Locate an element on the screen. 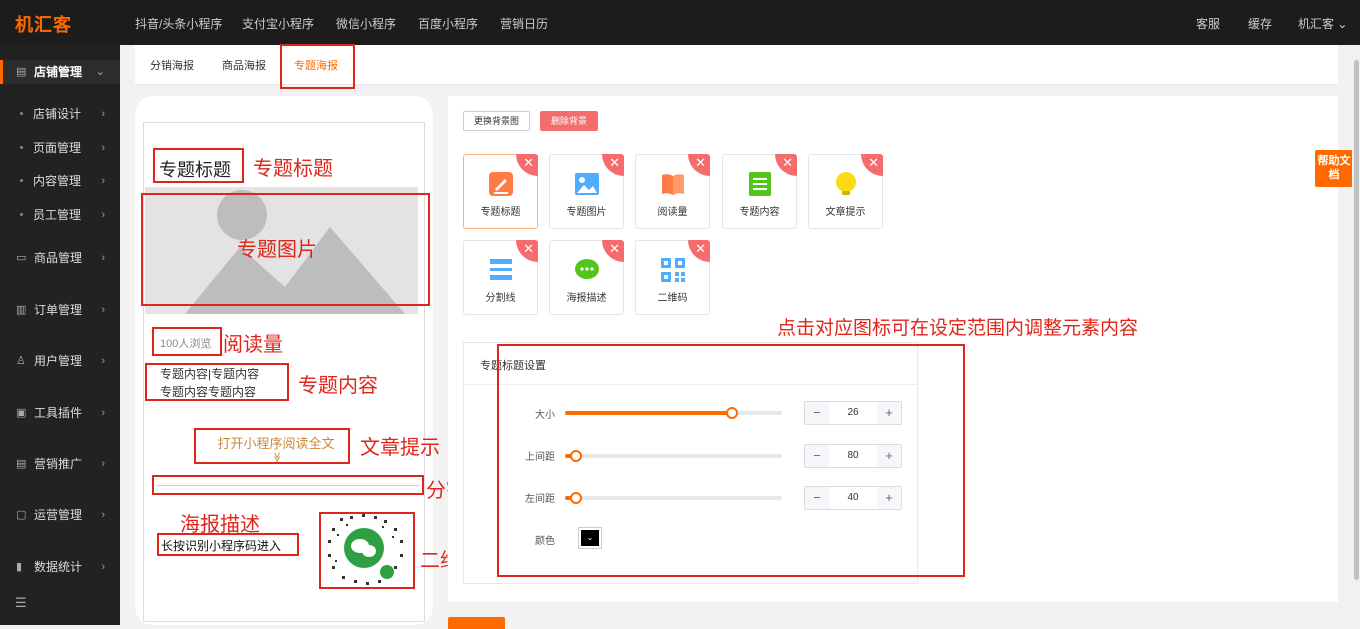 Image resolution: width=1360 pixels, height=629 pixels. tab-highlight-box is located at coordinates (317, 66).